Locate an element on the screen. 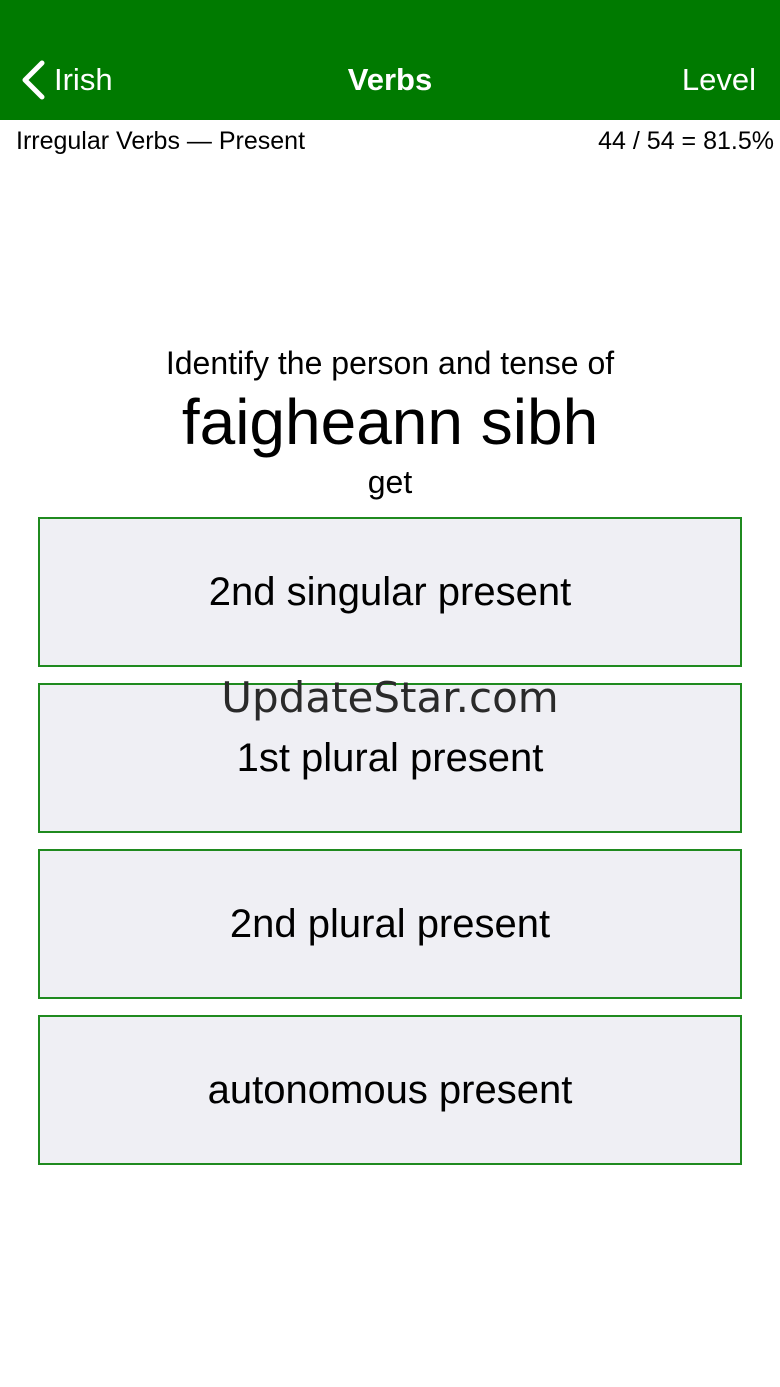 The width and height of the screenshot is (780, 1387). answer-option-label: 1st plural present is located at coordinates (390, 757).